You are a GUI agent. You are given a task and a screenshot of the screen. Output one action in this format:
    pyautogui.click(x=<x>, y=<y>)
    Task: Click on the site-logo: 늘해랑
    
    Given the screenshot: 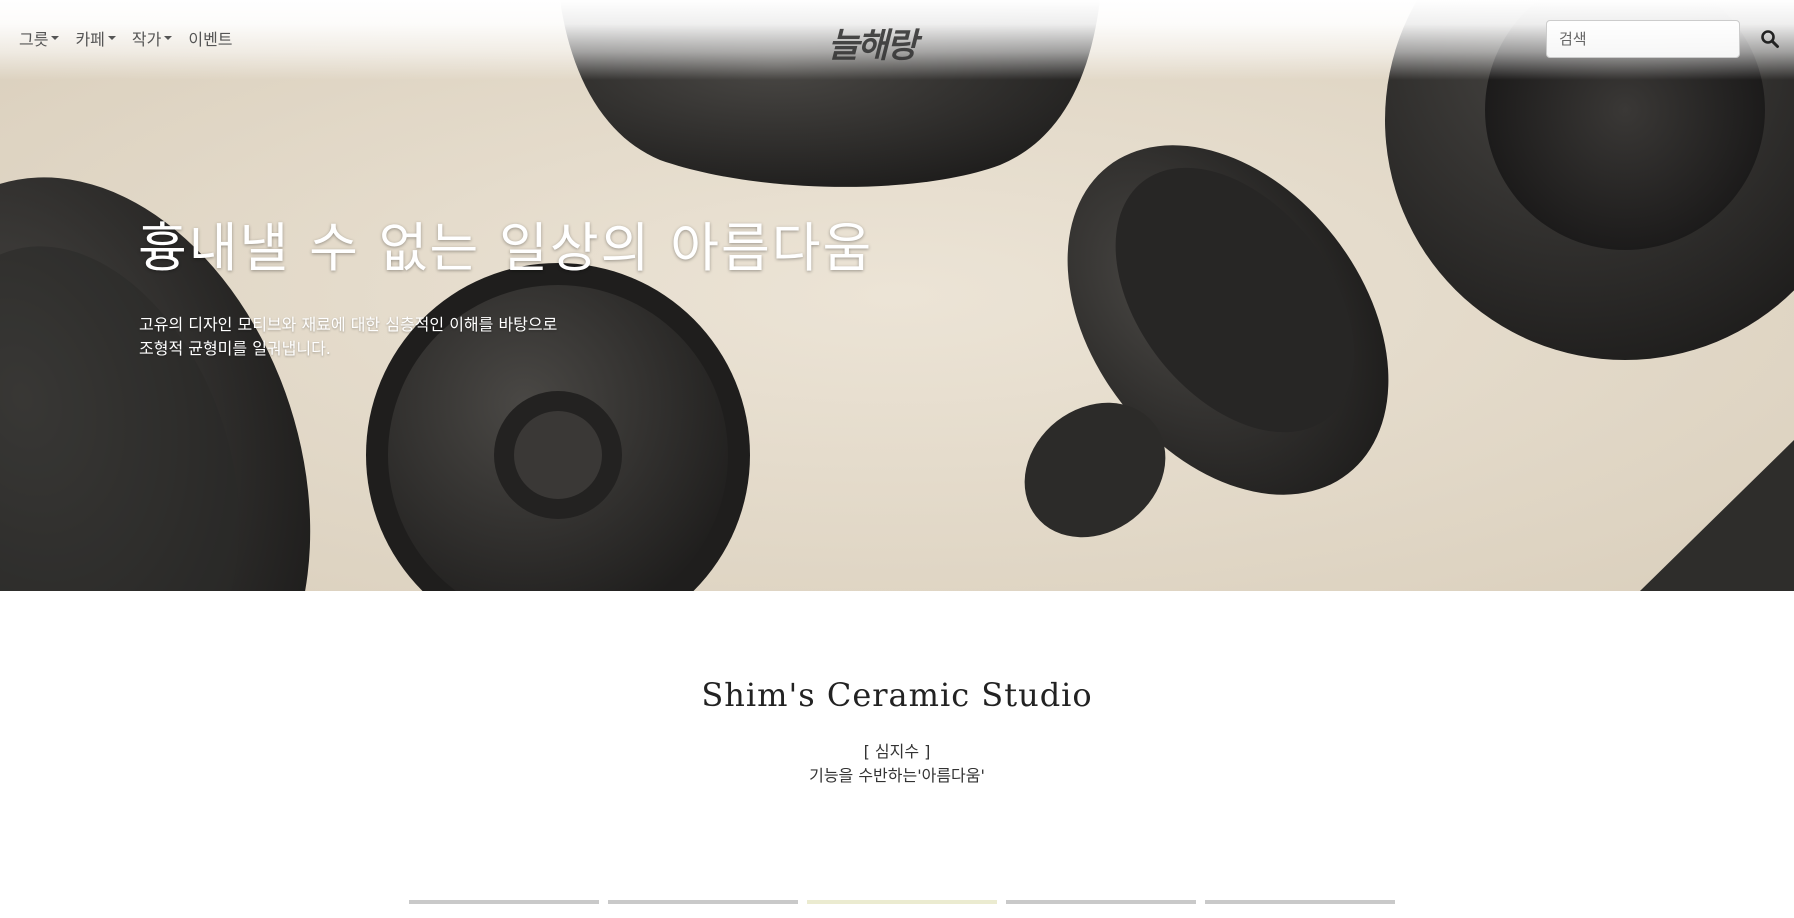 What is the action you would take?
    pyautogui.click(x=874, y=42)
    